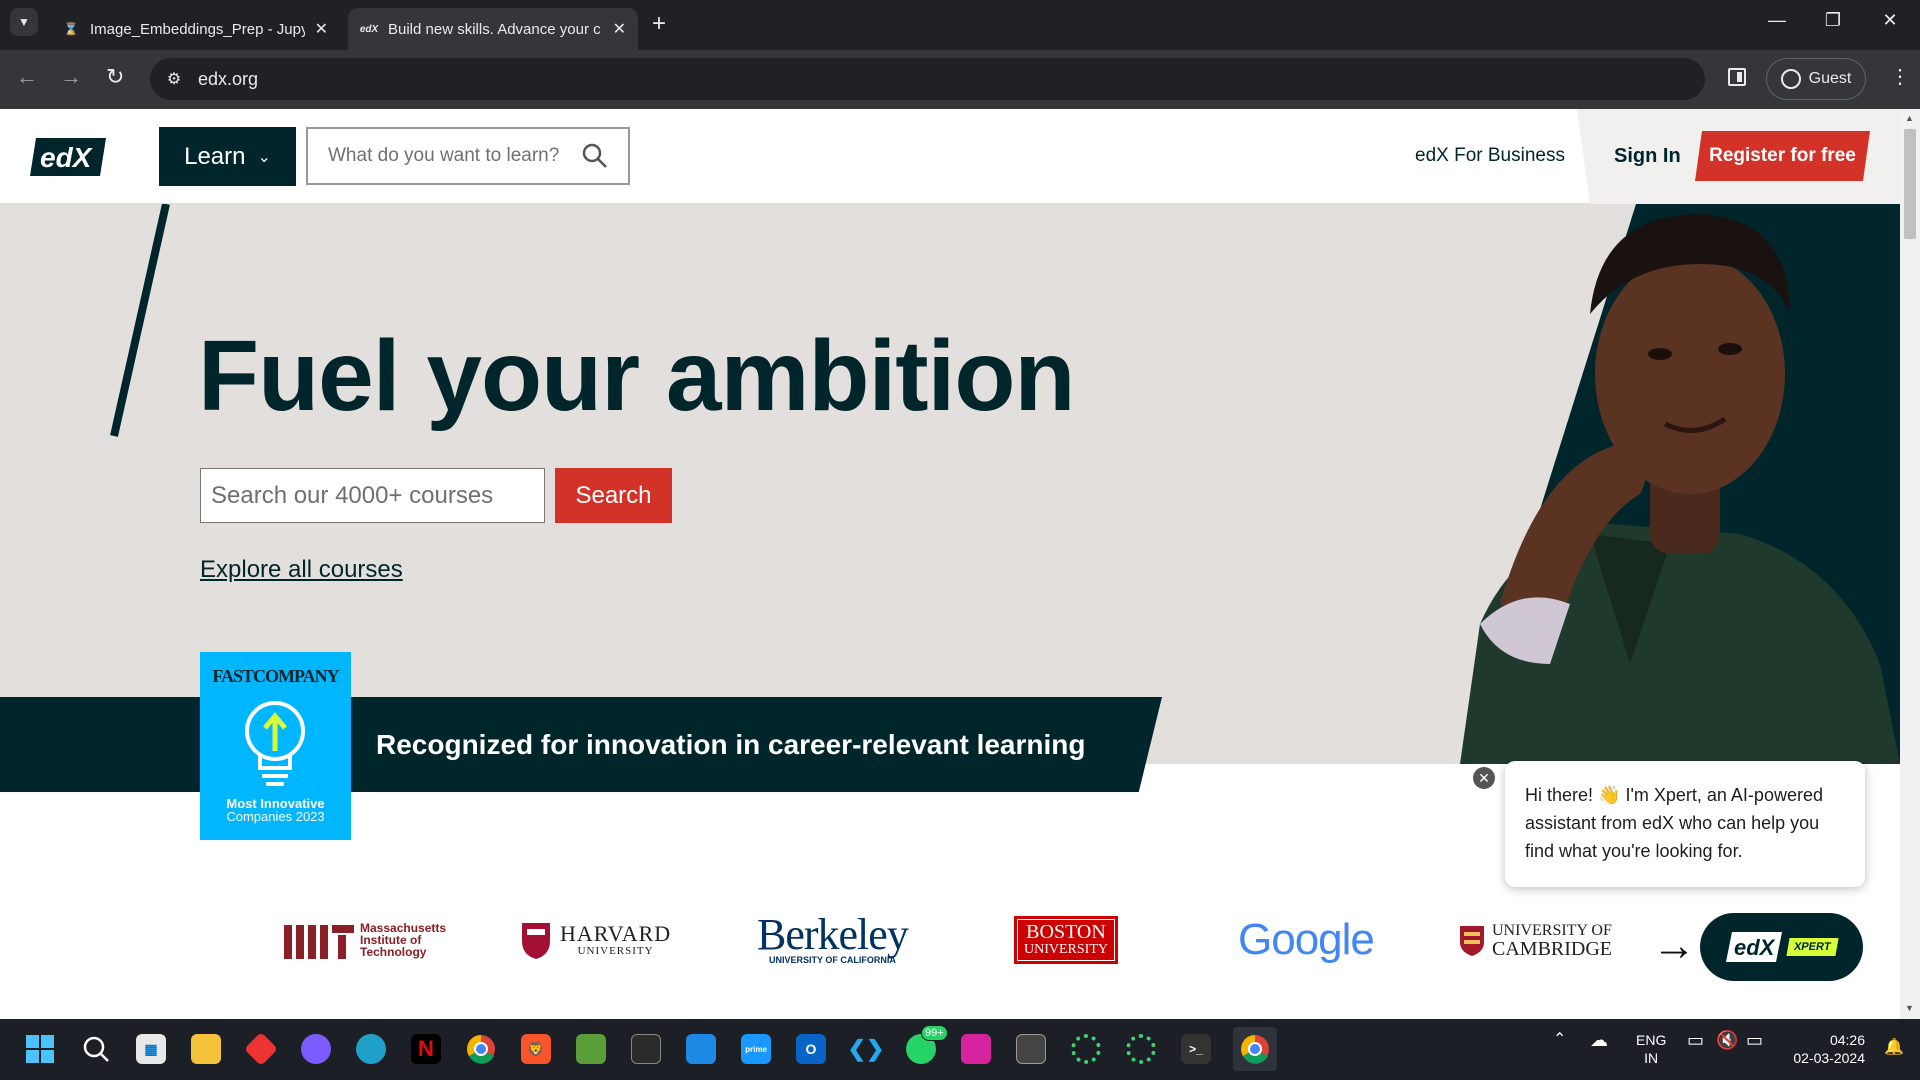  I want to click on app-gray-icon, so click(1031, 1049).